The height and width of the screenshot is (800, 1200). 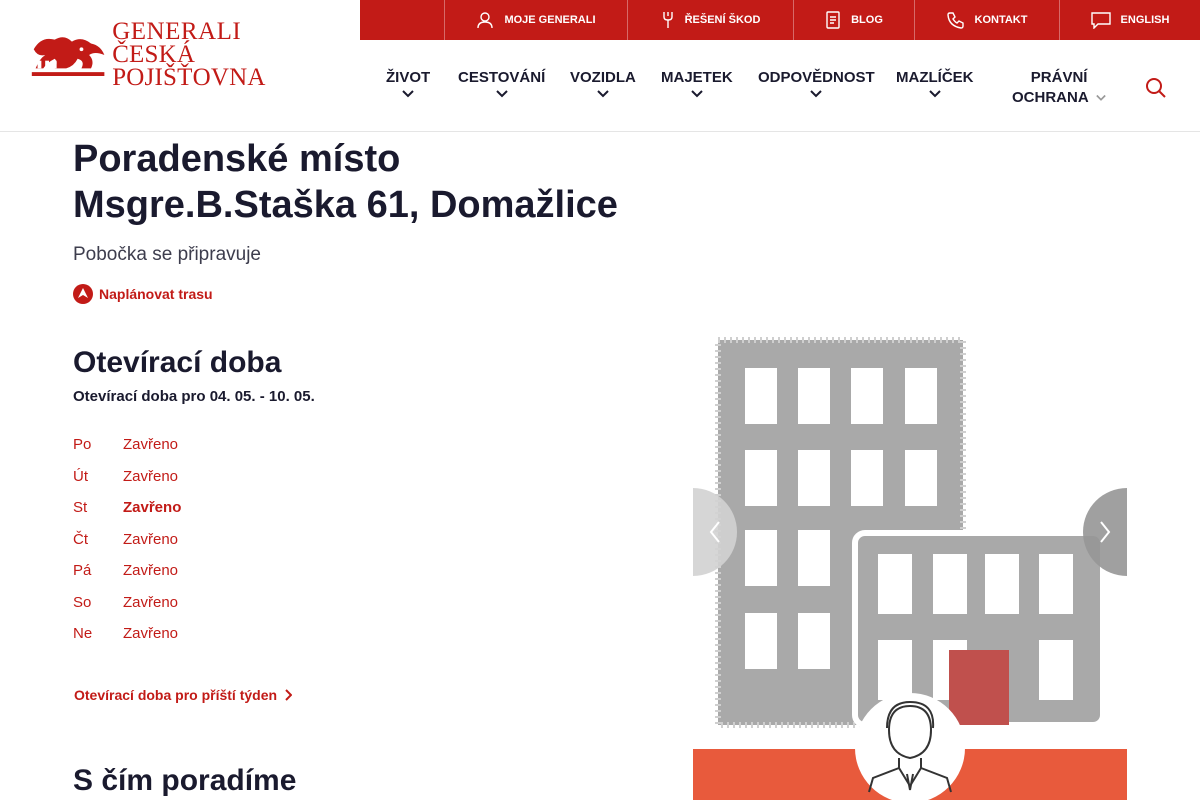 What do you see at coordinates (176, 695) in the screenshot?
I see `next-week-label: Otevírací doba pro příští týden` at bounding box center [176, 695].